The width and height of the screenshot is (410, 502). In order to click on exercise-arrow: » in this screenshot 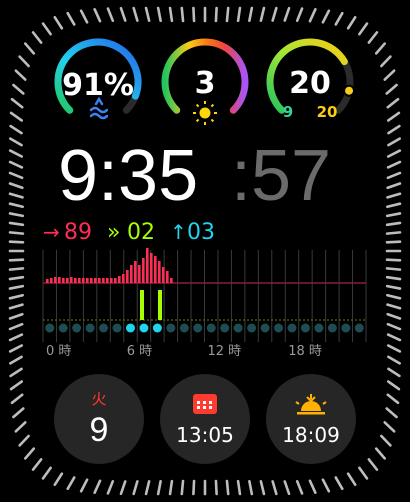, I will do `click(113, 232)`.